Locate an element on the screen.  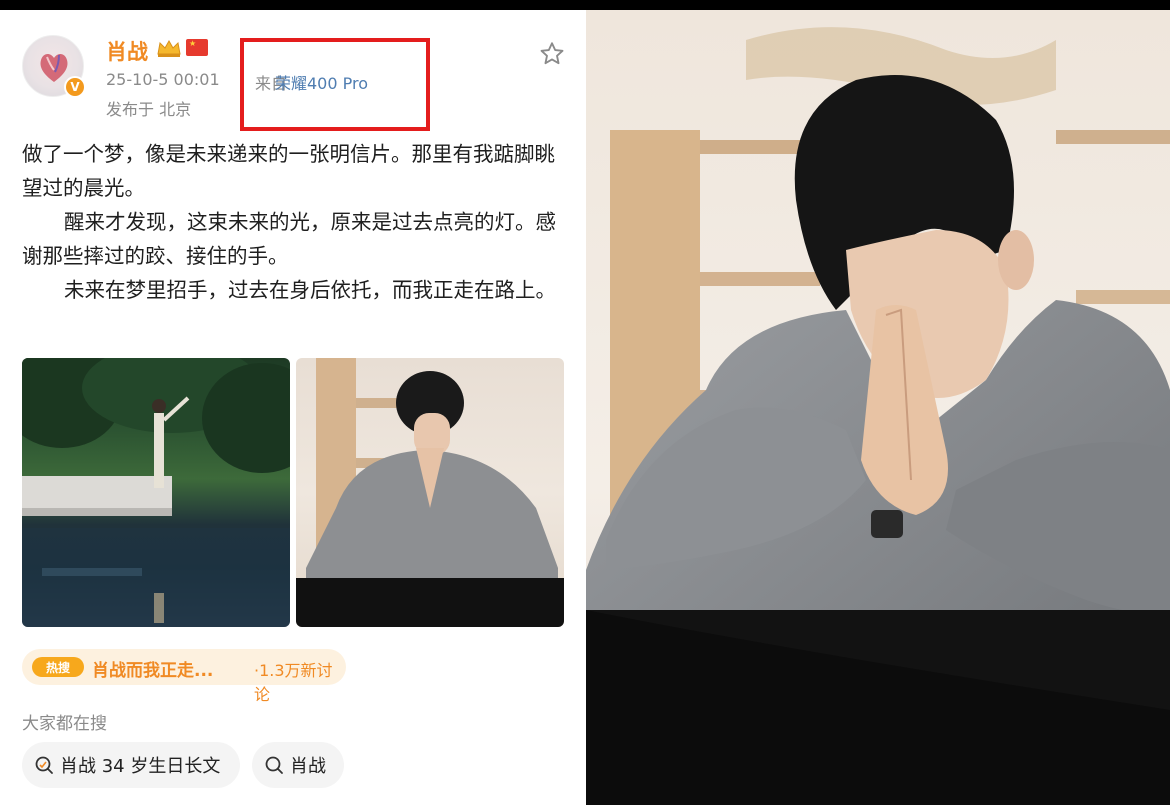
username: 肖战 is located at coordinates (127, 51).